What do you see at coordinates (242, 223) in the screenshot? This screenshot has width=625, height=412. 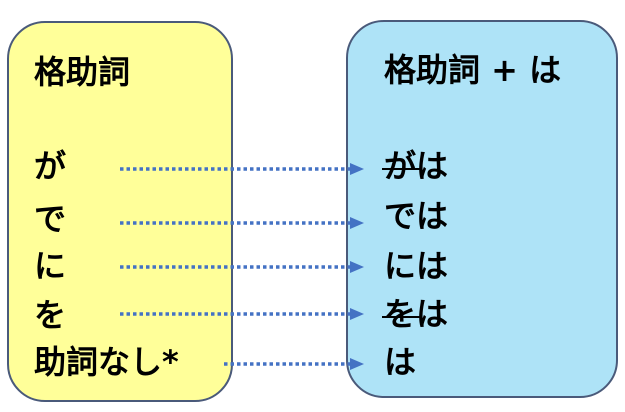 I see `arrow-de` at bounding box center [242, 223].